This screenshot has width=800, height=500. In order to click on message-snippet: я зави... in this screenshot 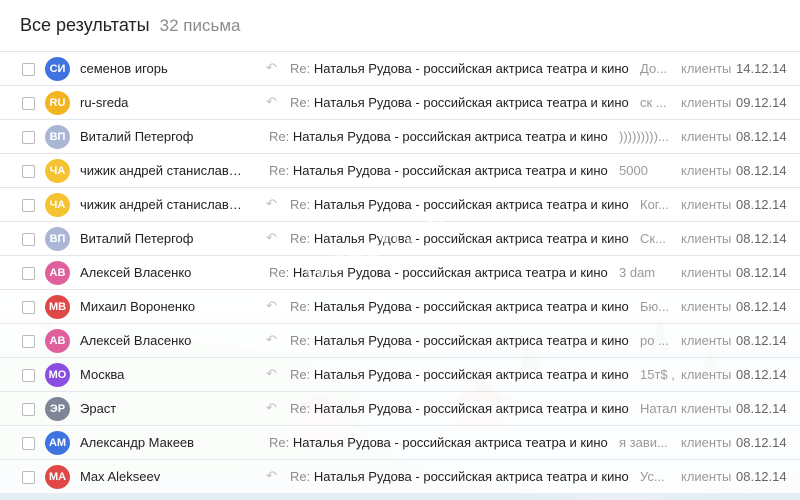, I will do `click(643, 442)`.